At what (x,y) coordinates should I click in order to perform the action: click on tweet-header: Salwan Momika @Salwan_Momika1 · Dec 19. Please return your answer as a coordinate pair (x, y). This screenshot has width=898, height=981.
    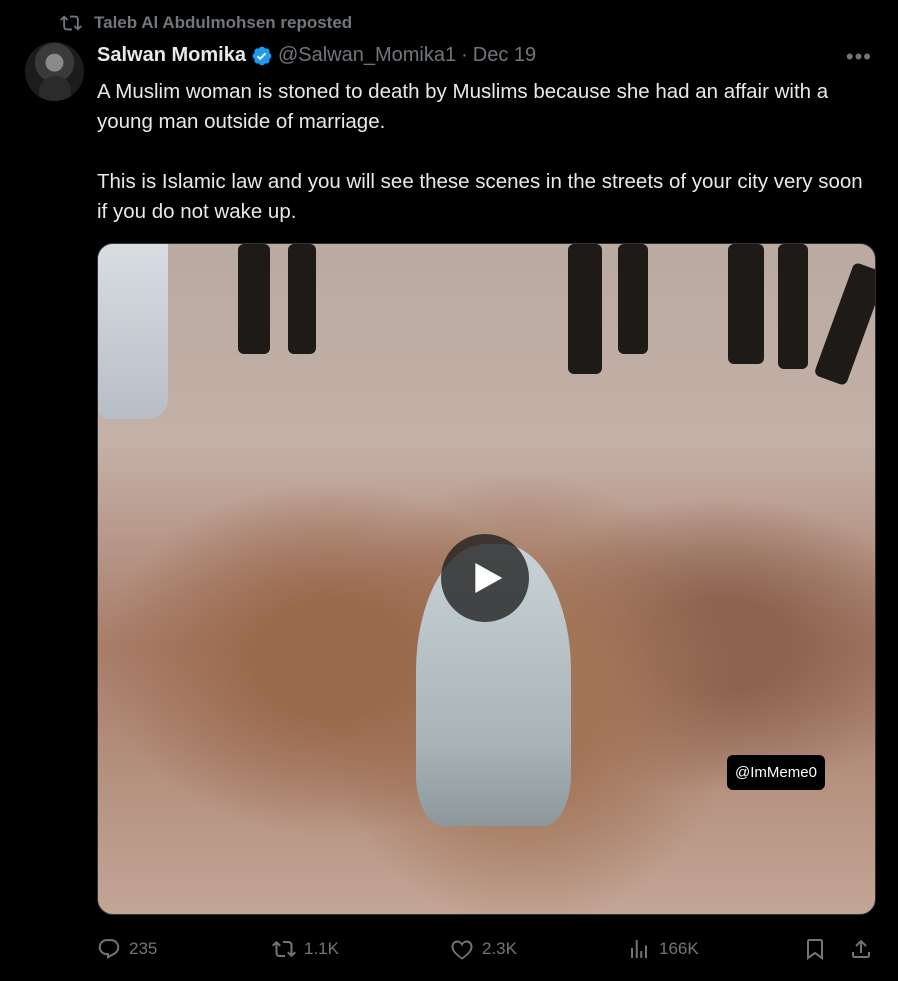
    Looking at the image, I should click on (316, 55).